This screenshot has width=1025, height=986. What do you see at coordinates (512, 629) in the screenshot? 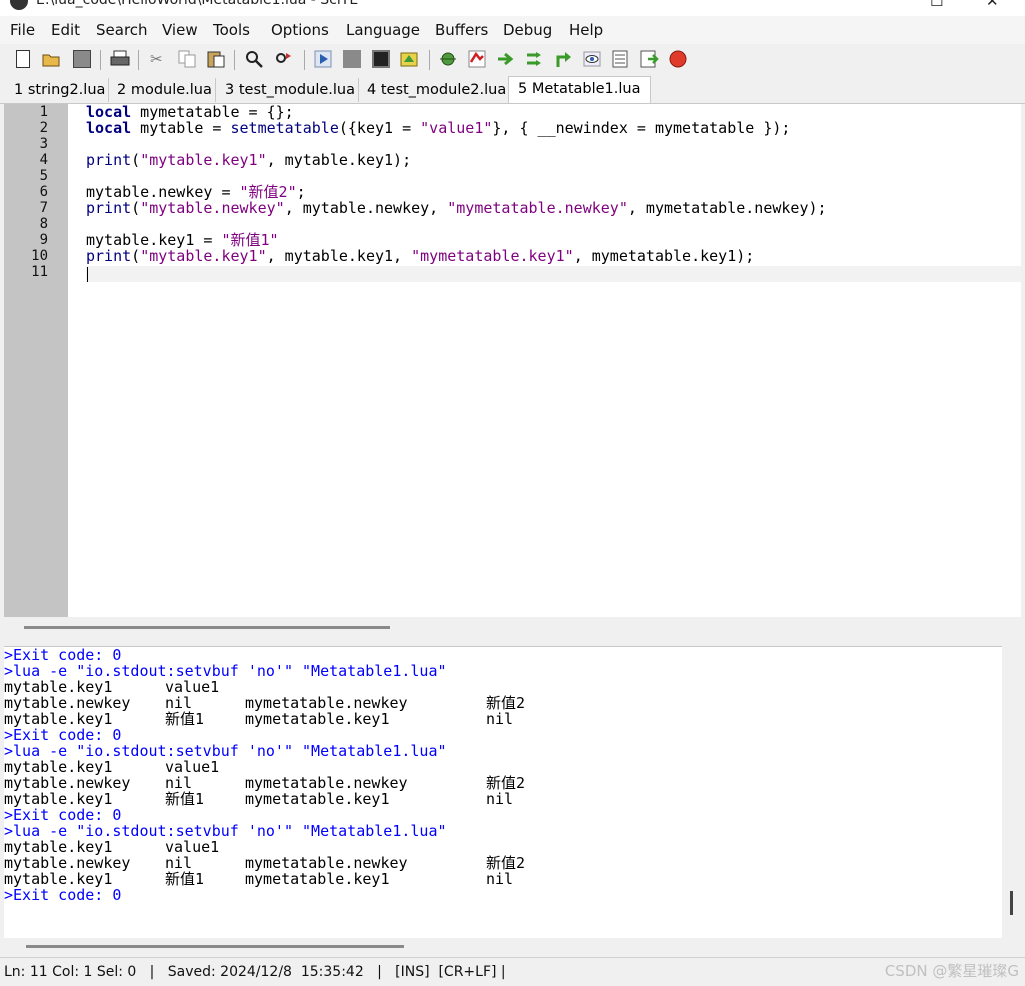
I see `editor-horizontal-scrollbar` at bounding box center [512, 629].